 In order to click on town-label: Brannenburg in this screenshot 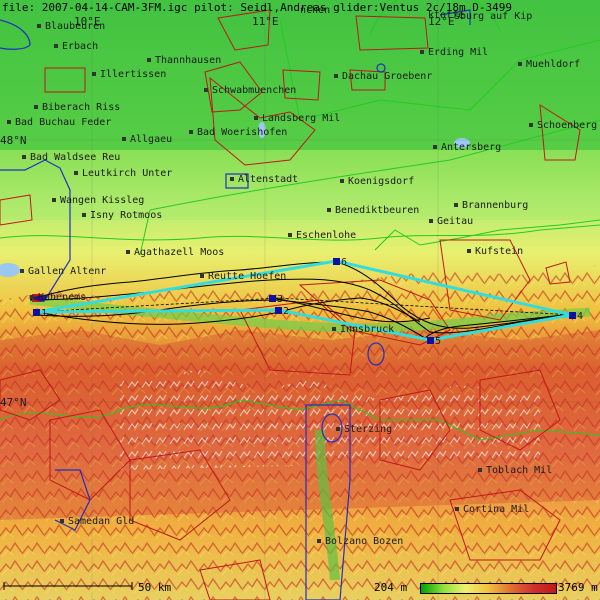, I will do `click(495, 205)`.